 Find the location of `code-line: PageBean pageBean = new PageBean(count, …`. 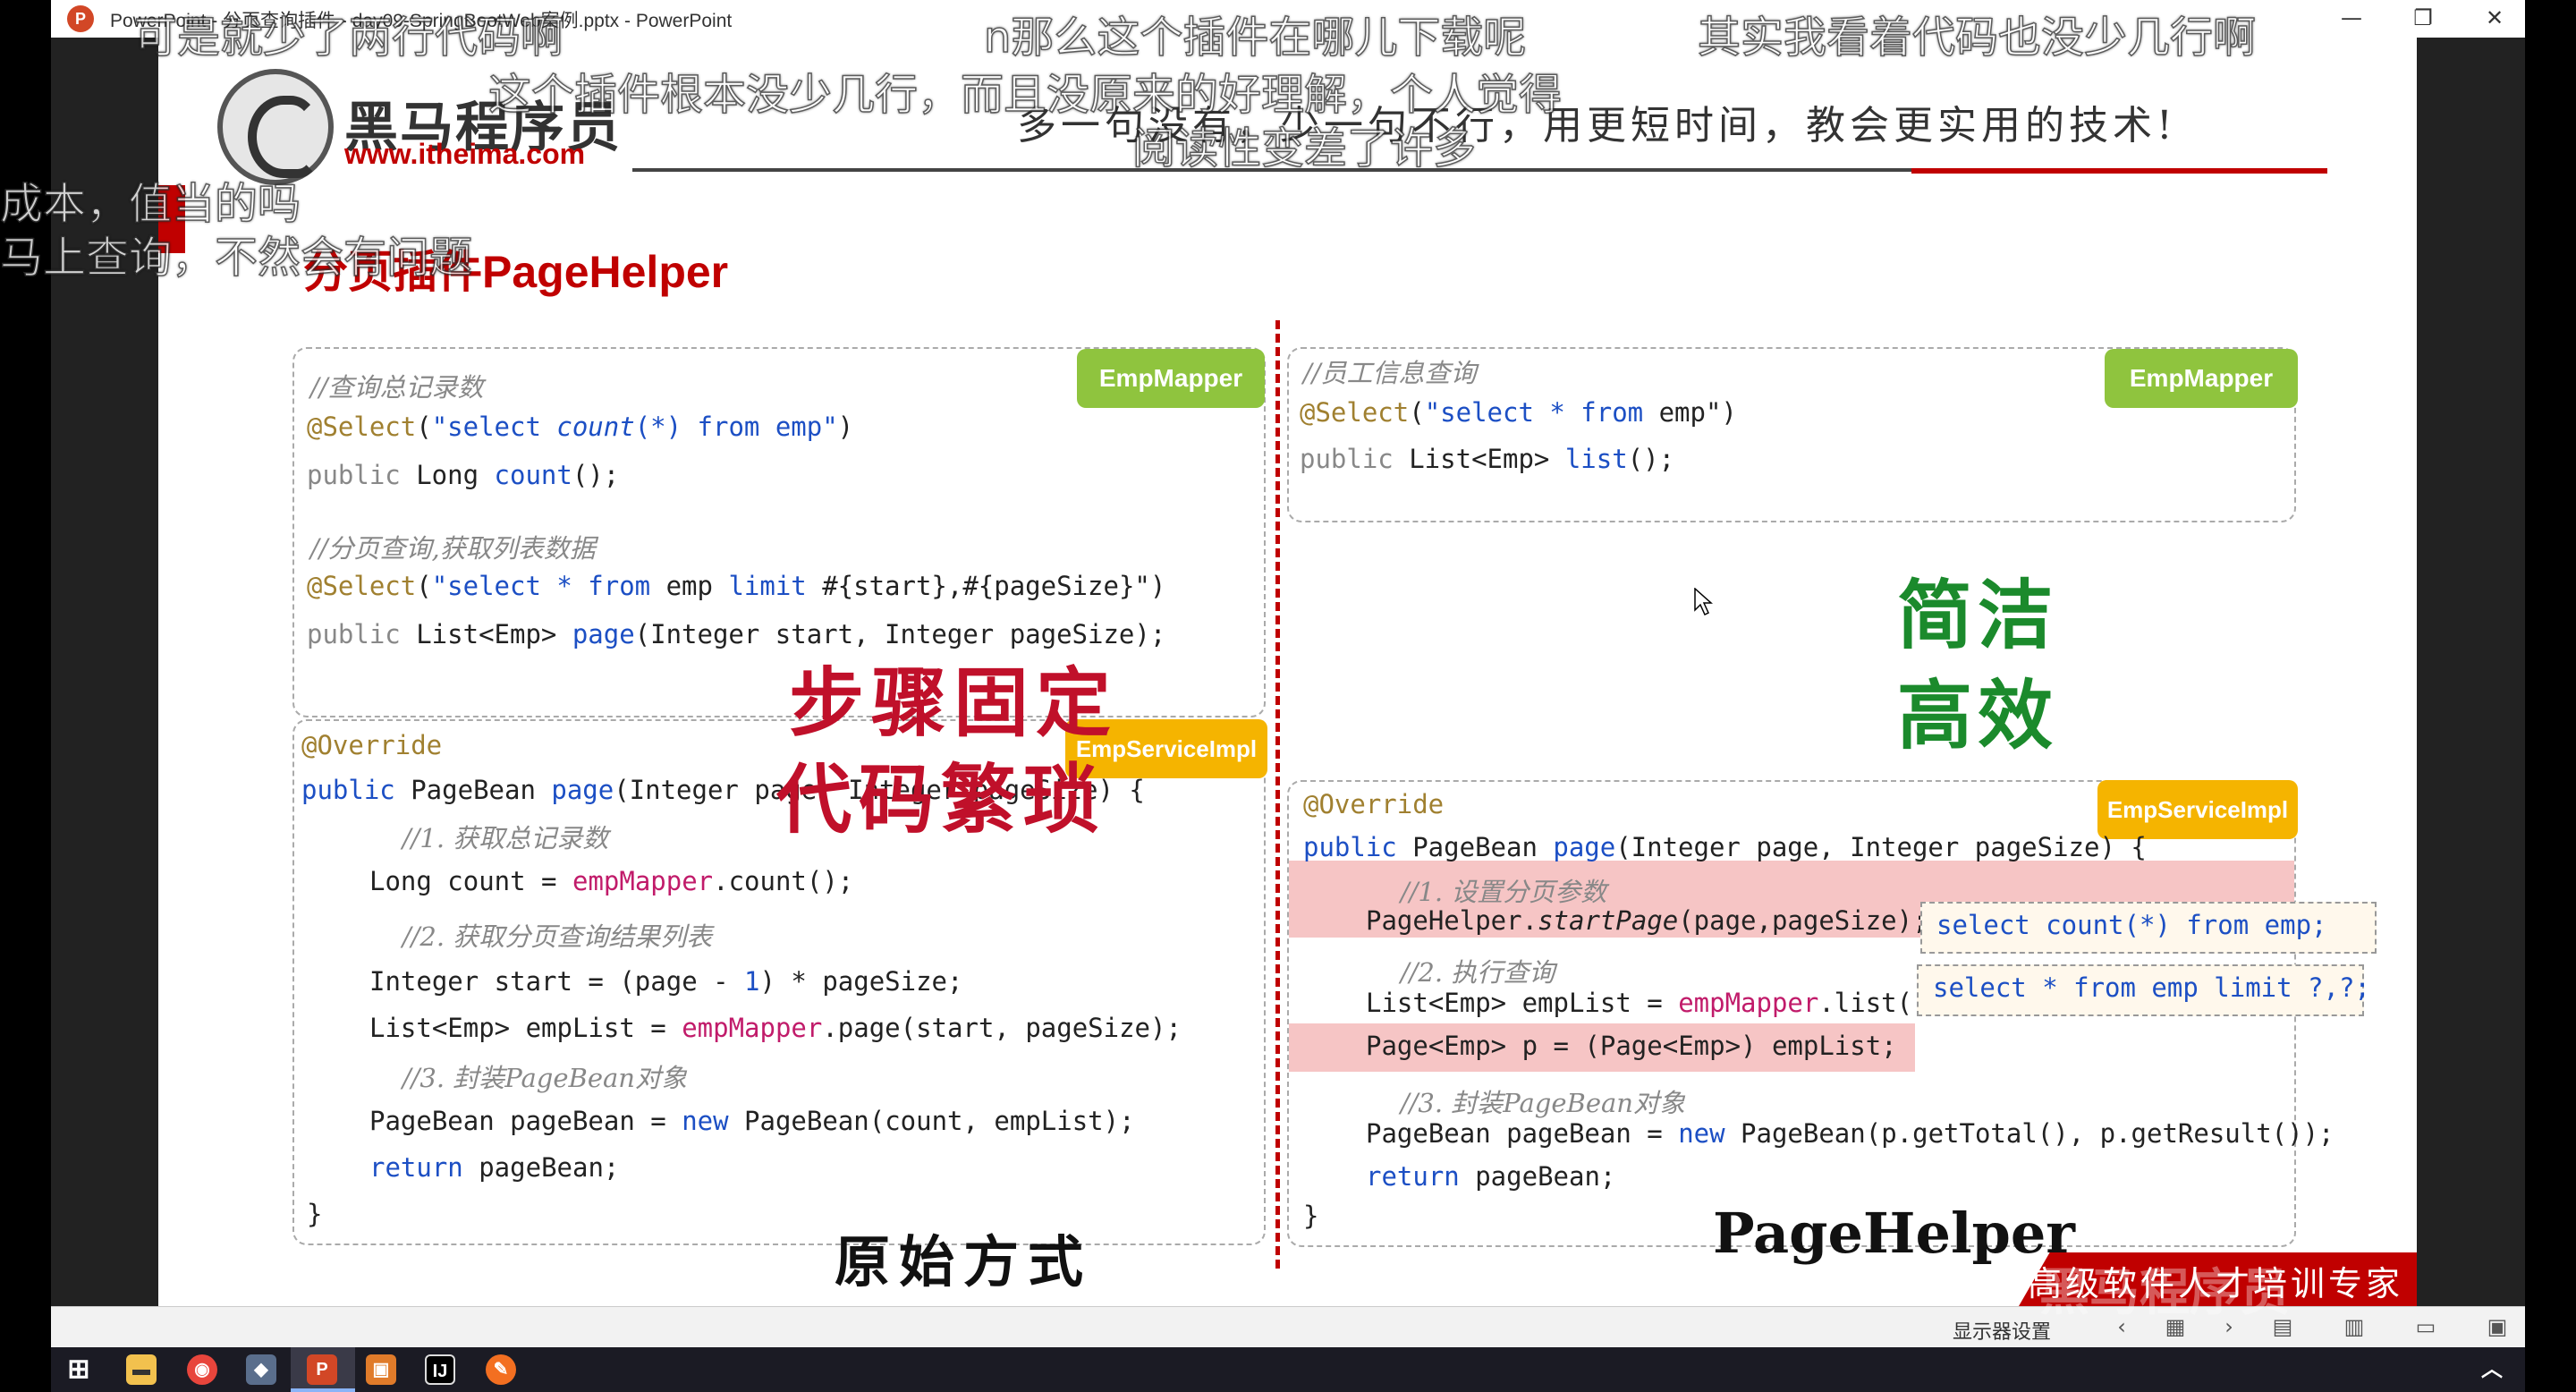

code-line: PageBean pageBean = new PageBean(count, … is located at coordinates (752, 1121).